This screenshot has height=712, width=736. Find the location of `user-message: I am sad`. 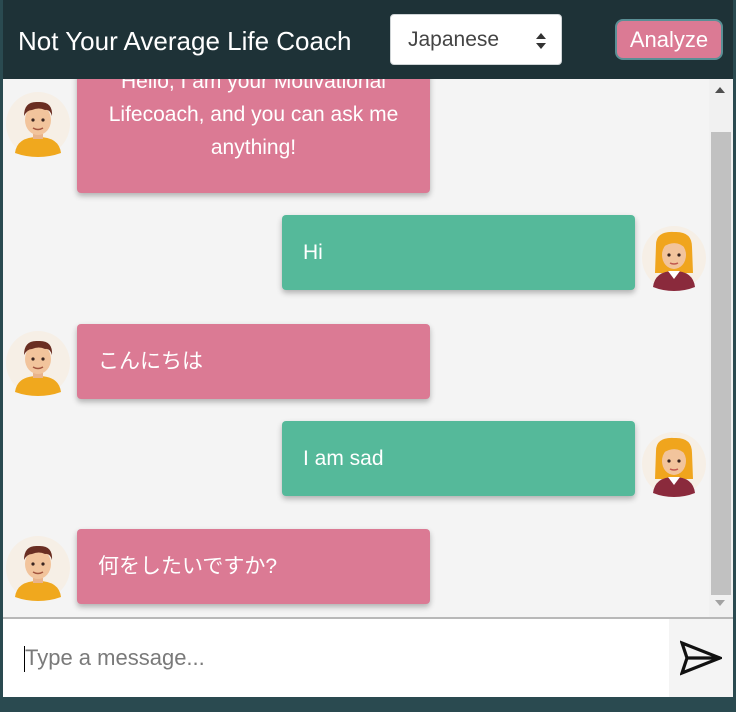

user-message: I am sad is located at coordinates (458, 458).